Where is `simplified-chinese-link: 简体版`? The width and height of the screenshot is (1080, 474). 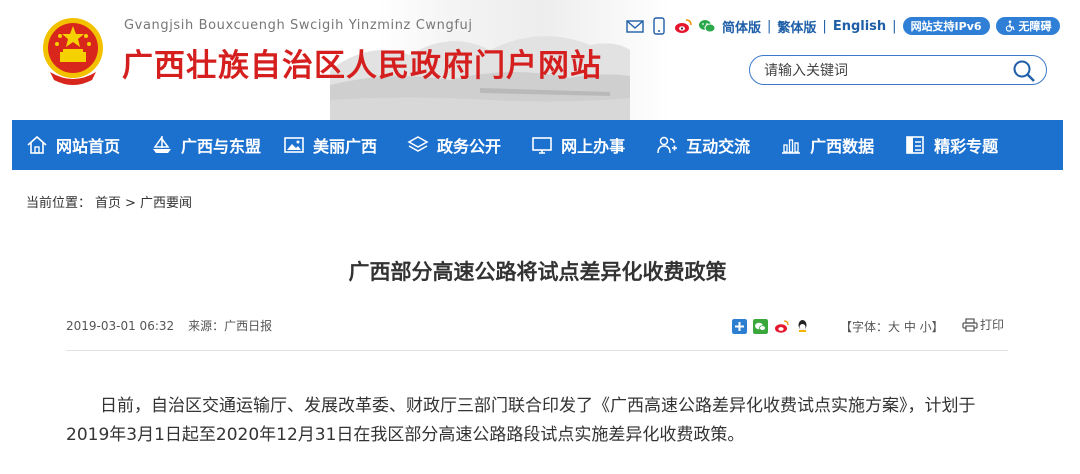
simplified-chinese-link: 简体版 is located at coordinates (741, 26).